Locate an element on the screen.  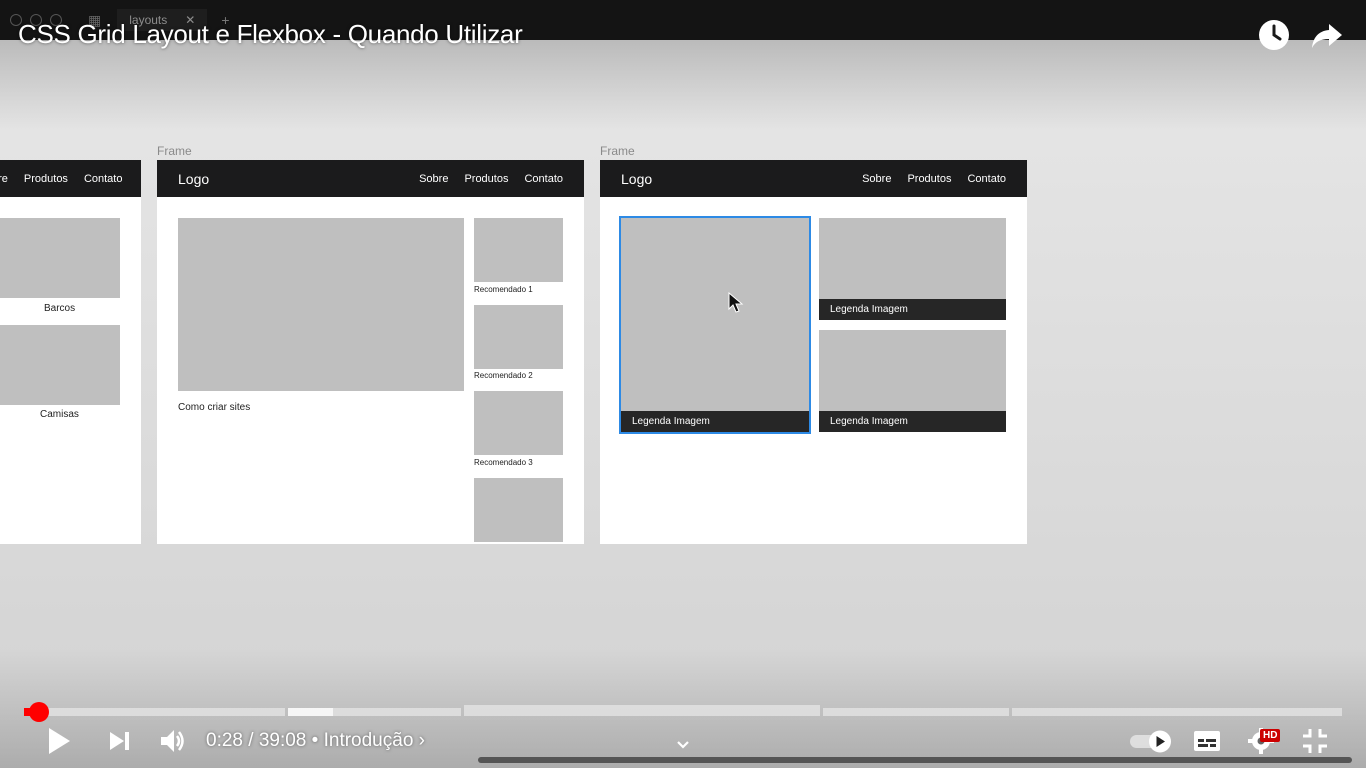
chapter-title: Introdução is located at coordinates (369, 740).